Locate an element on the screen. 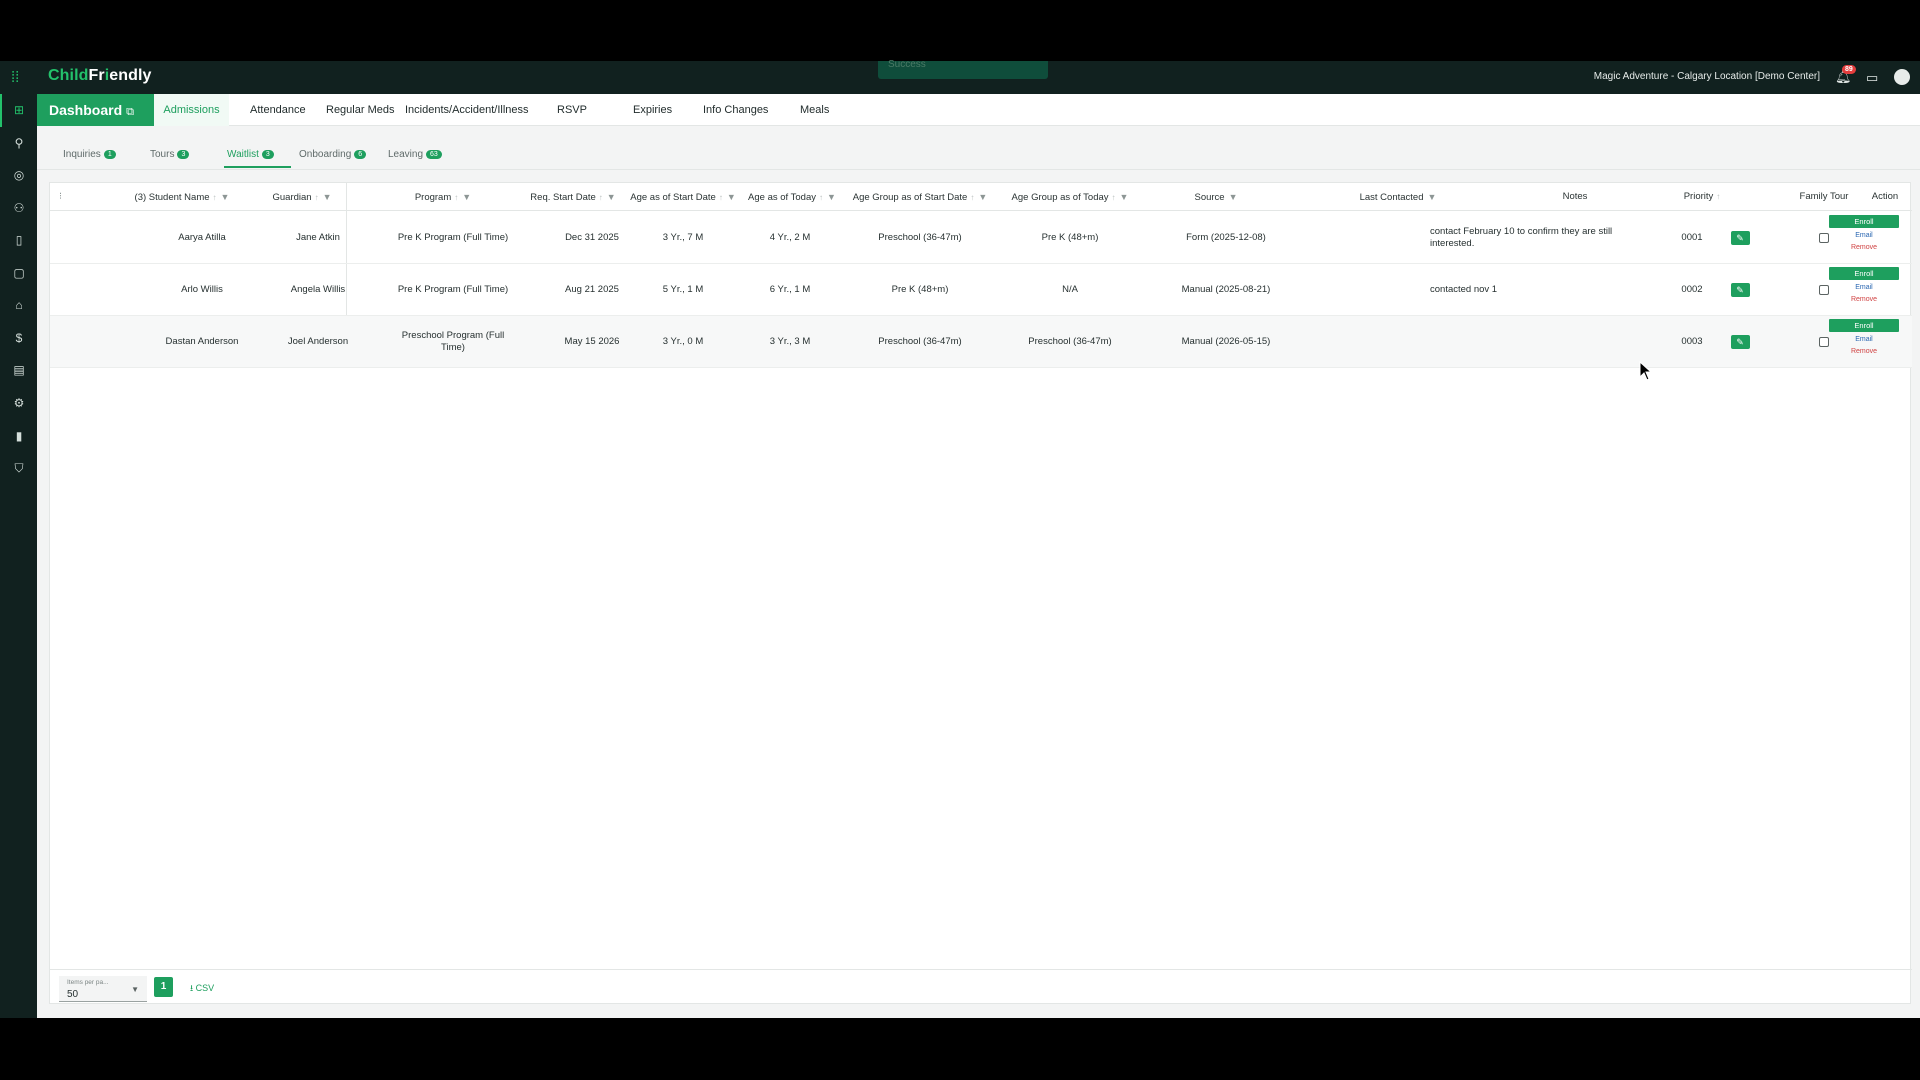  people-icon: ⚇ is located at coordinates (19, 208).